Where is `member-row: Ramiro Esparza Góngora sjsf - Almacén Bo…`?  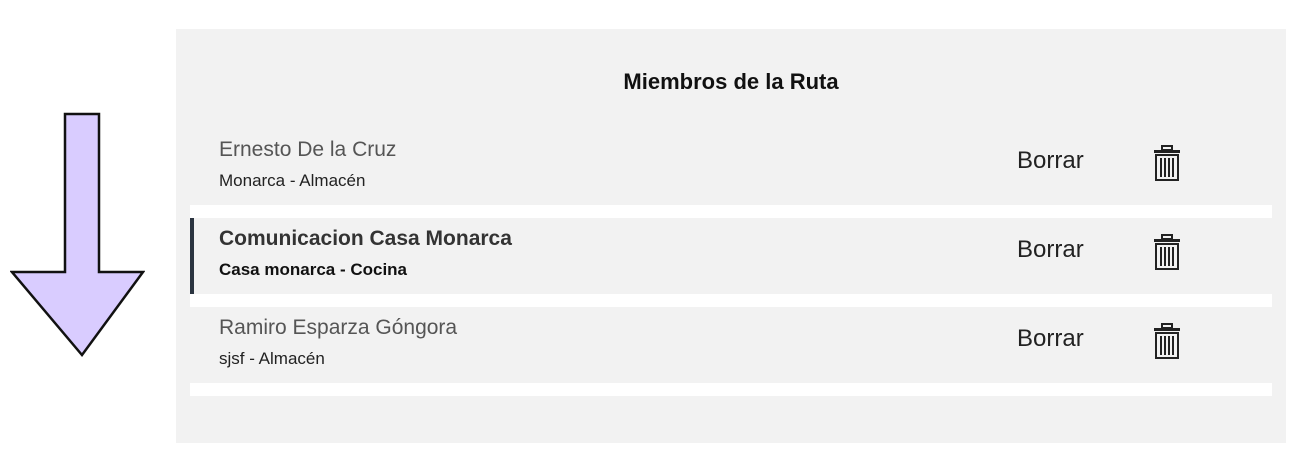 member-row: Ramiro Esparza Góngora sjsf - Almacén Bo… is located at coordinates (731, 345).